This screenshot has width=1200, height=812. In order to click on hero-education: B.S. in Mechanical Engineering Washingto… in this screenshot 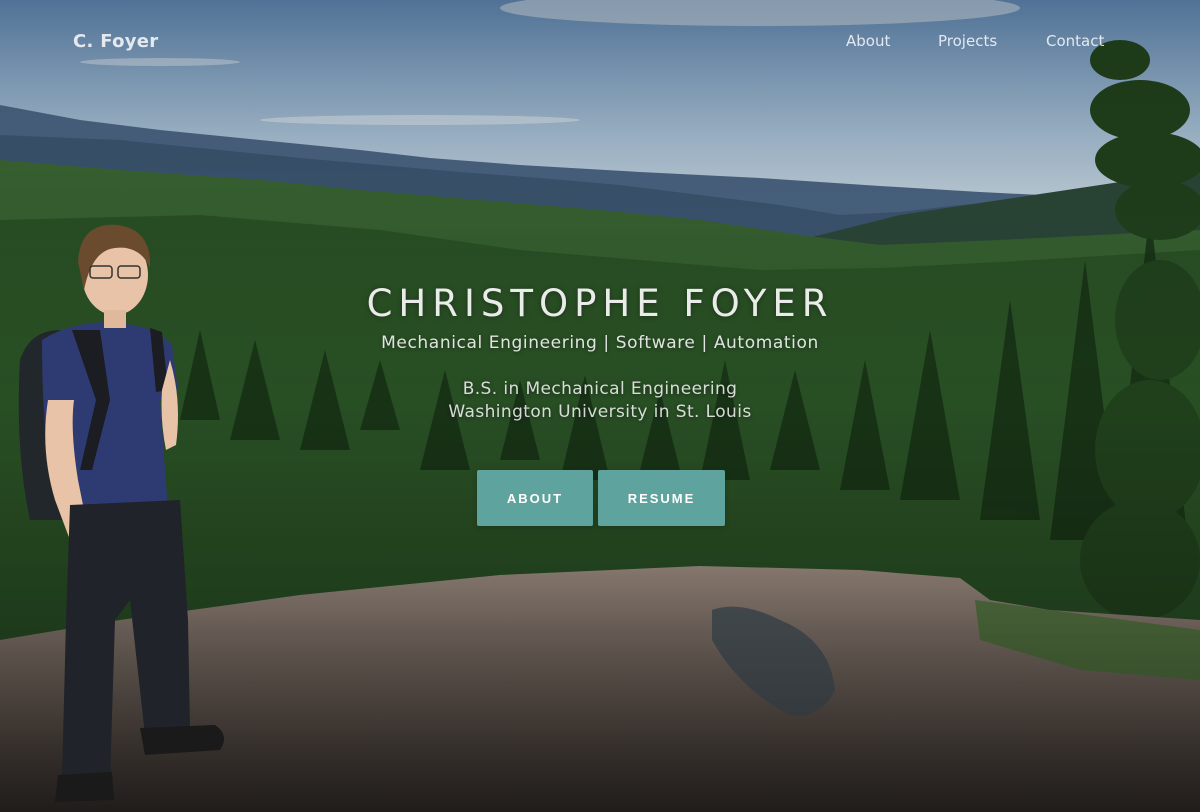, I will do `click(600, 401)`.